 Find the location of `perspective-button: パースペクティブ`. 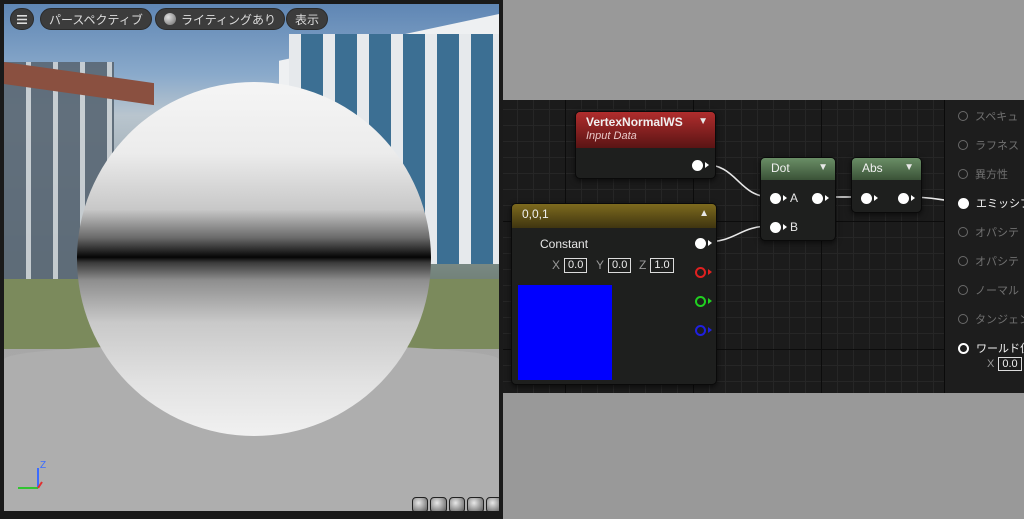

perspective-button: パースペクティブ is located at coordinates (96, 19).